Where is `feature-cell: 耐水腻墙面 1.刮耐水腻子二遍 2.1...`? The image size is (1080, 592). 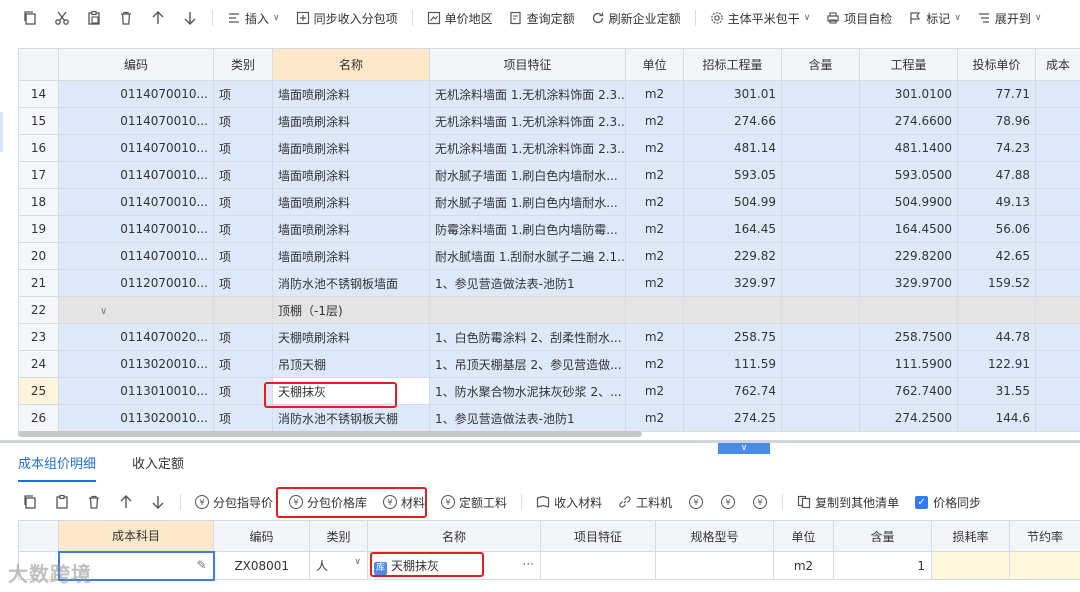 feature-cell: 耐水腻墙面 1.刮耐水腻子二遍 2.1... is located at coordinates (527, 256).